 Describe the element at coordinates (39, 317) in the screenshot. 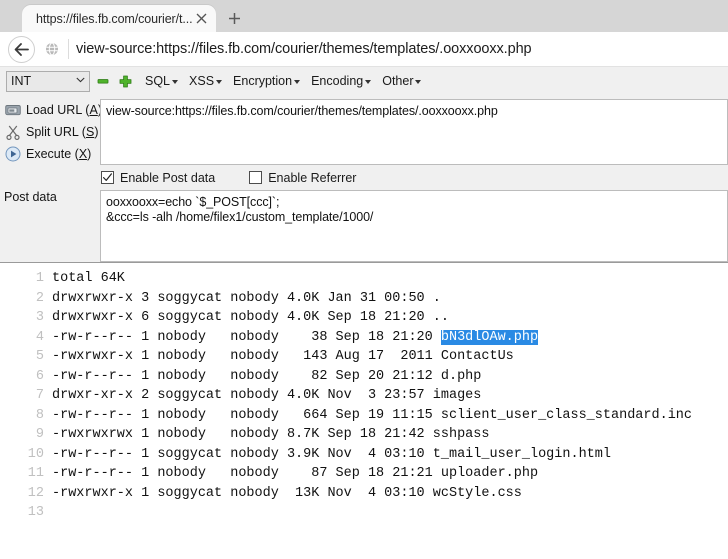

I see `line-number: 3` at that location.